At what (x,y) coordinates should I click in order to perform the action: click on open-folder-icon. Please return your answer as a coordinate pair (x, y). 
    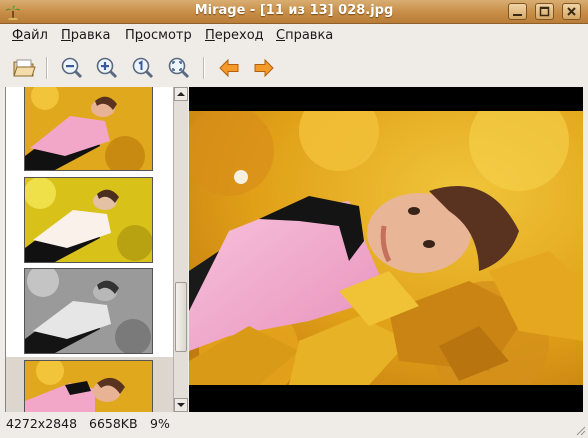
    Looking at the image, I should click on (24, 68).